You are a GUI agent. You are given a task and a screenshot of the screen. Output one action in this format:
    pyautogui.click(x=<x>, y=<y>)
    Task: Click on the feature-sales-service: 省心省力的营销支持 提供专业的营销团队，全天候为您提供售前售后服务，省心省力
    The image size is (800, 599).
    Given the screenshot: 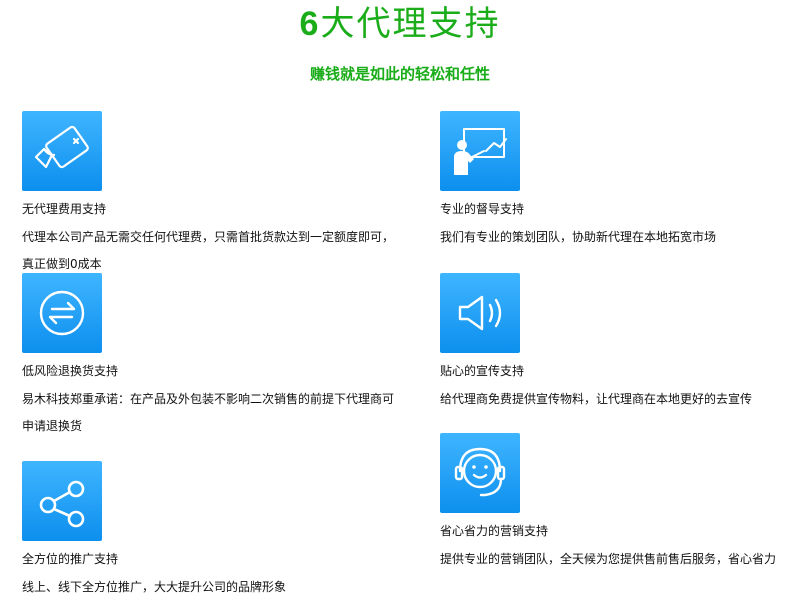 What is the action you would take?
    pyautogui.click(x=620, y=503)
    